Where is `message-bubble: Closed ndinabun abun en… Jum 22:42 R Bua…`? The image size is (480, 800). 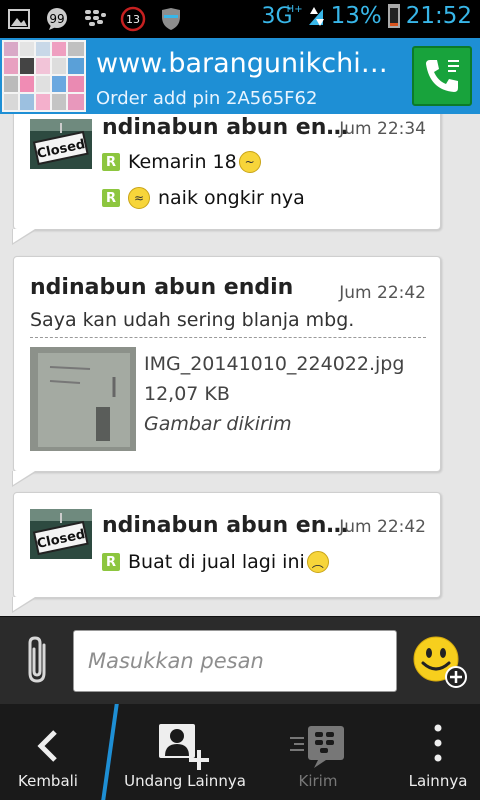 message-bubble: Closed ndinabun abun en… Jum 22:42 R Bua… is located at coordinates (226, 552).